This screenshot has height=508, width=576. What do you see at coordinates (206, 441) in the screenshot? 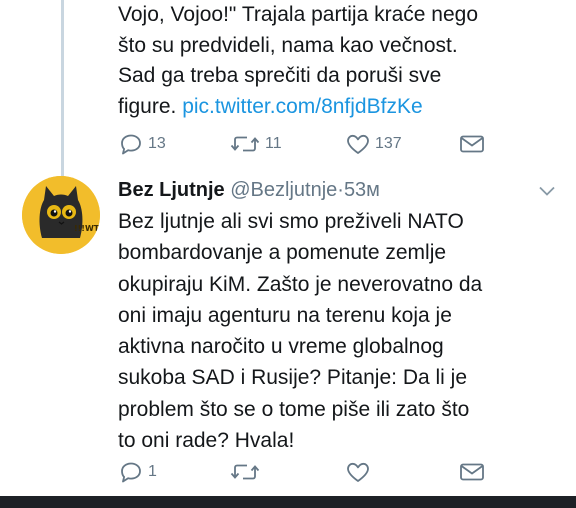
I see `tweet2-line: to oni rade? Hvala!` at bounding box center [206, 441].